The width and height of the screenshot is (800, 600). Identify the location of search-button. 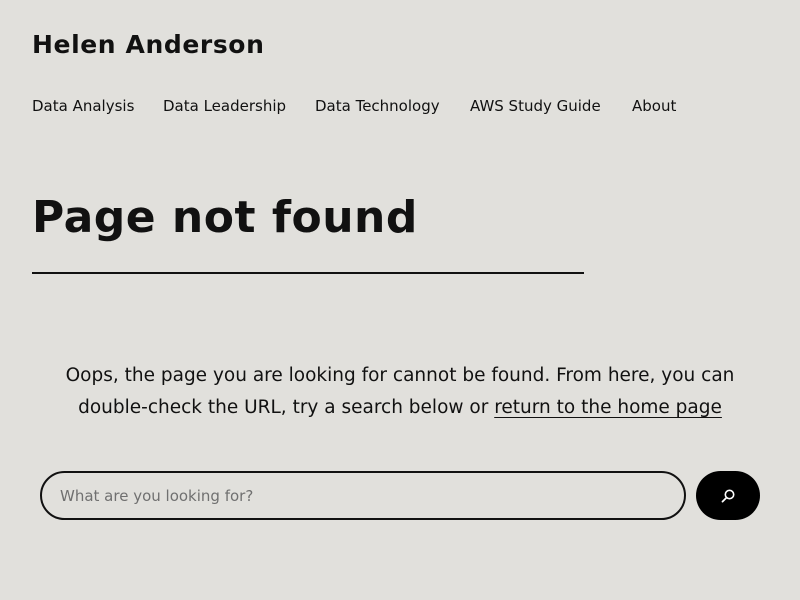
(728, 495).